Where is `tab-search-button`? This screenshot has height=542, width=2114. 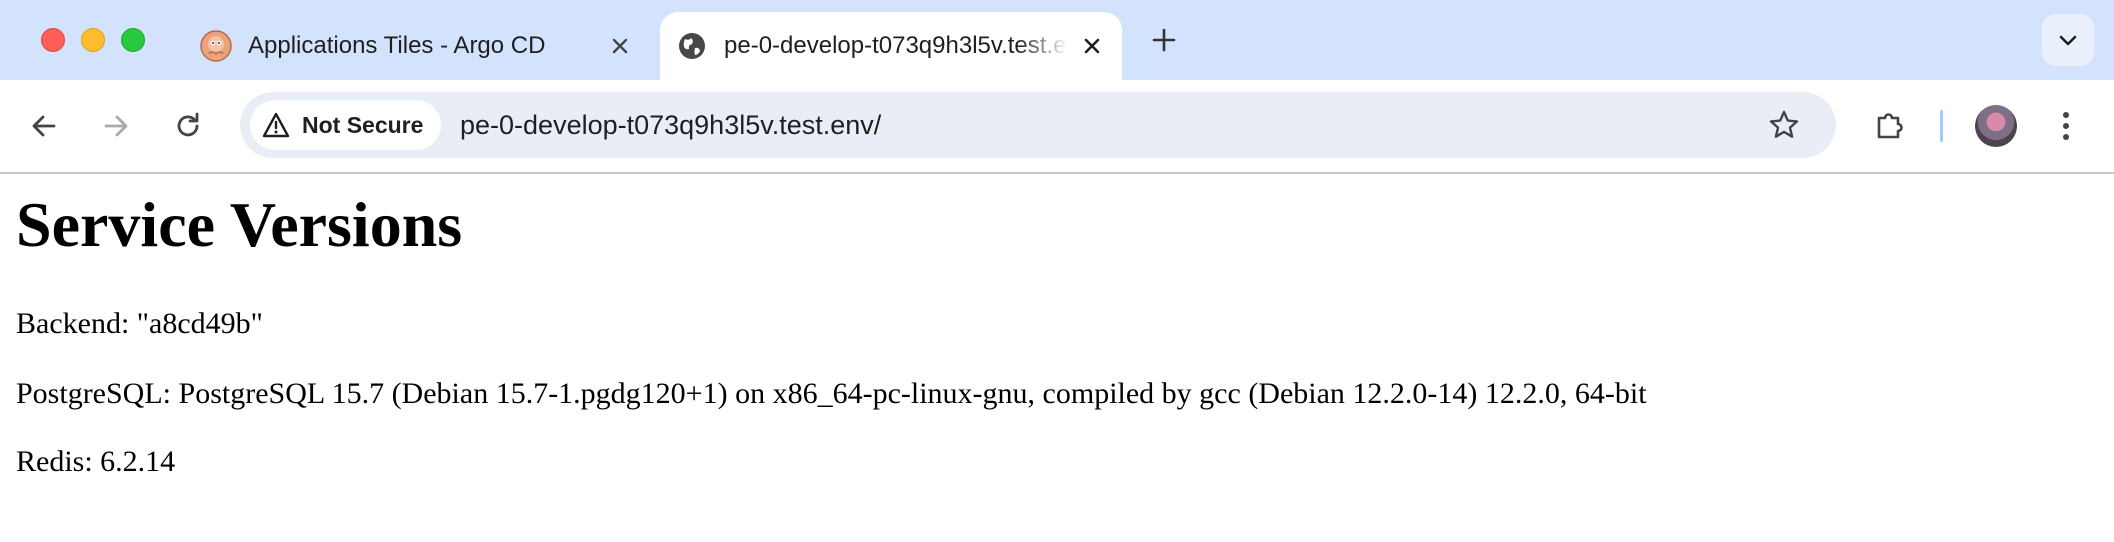 tab-search-button is located at coordinates (2068, 40).